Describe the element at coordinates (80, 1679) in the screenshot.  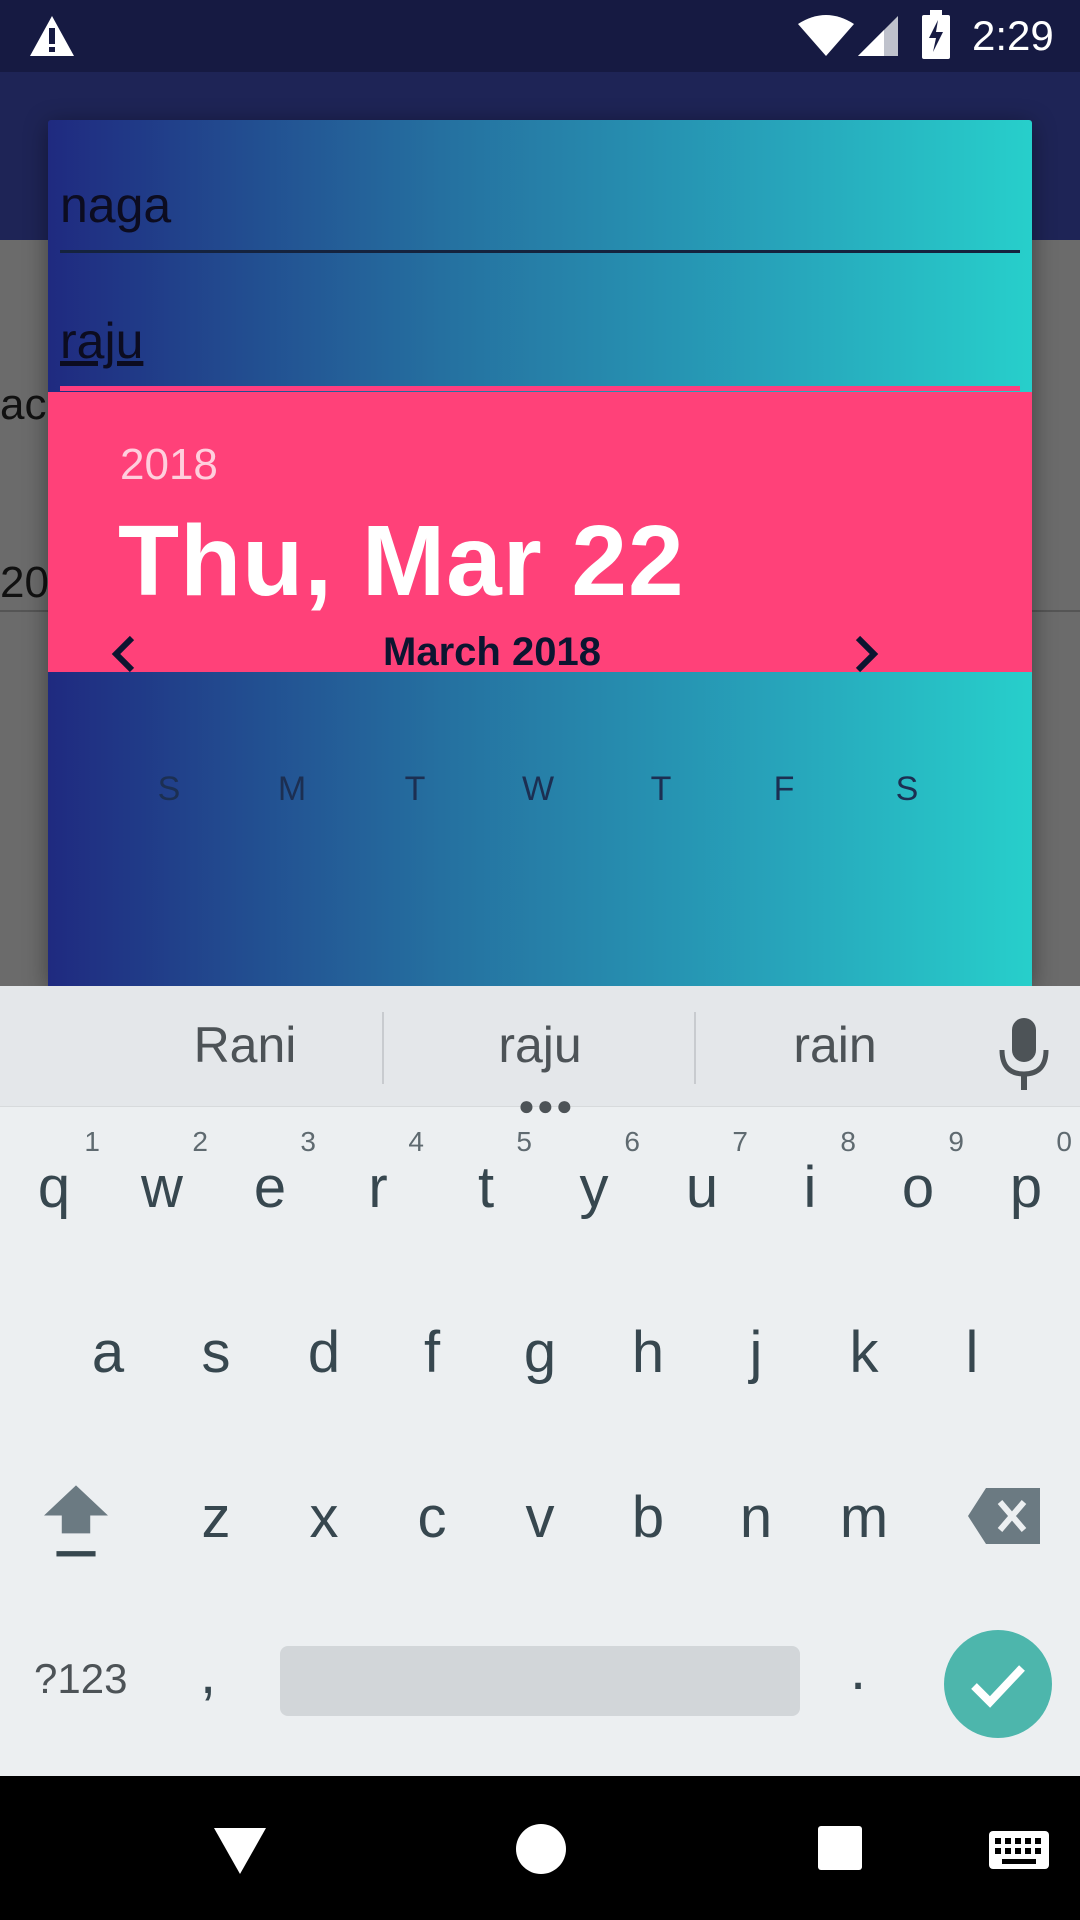
I see `symbols-key: ?123` at that location.